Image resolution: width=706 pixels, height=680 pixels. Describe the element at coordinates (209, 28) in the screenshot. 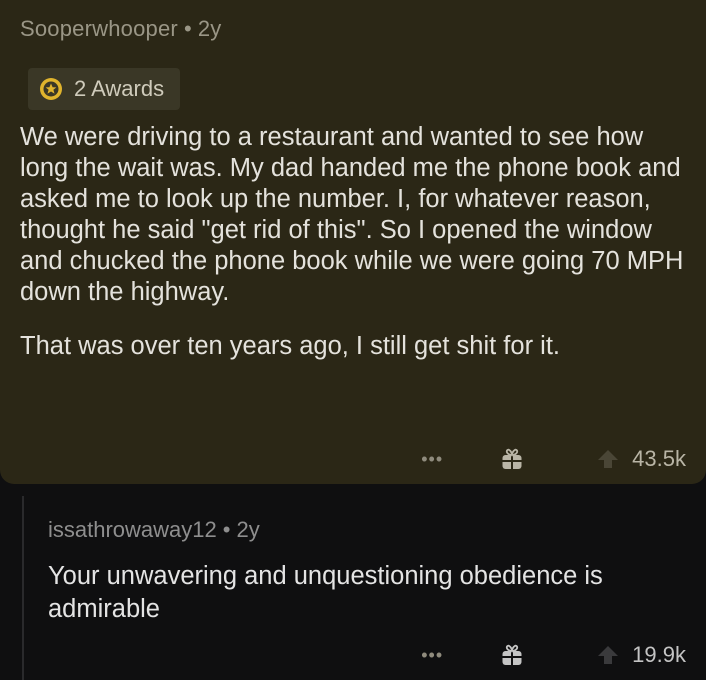

I see `comment-age: 2y` at that location.